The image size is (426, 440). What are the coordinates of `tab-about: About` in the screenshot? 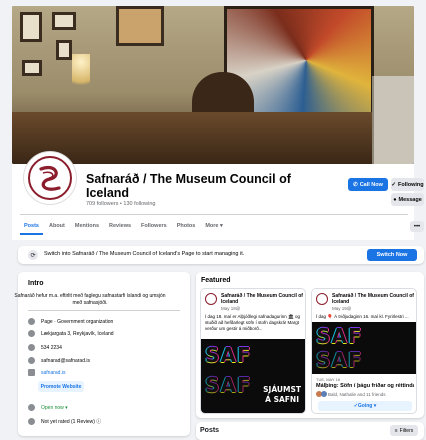 It's located at (57, 227).